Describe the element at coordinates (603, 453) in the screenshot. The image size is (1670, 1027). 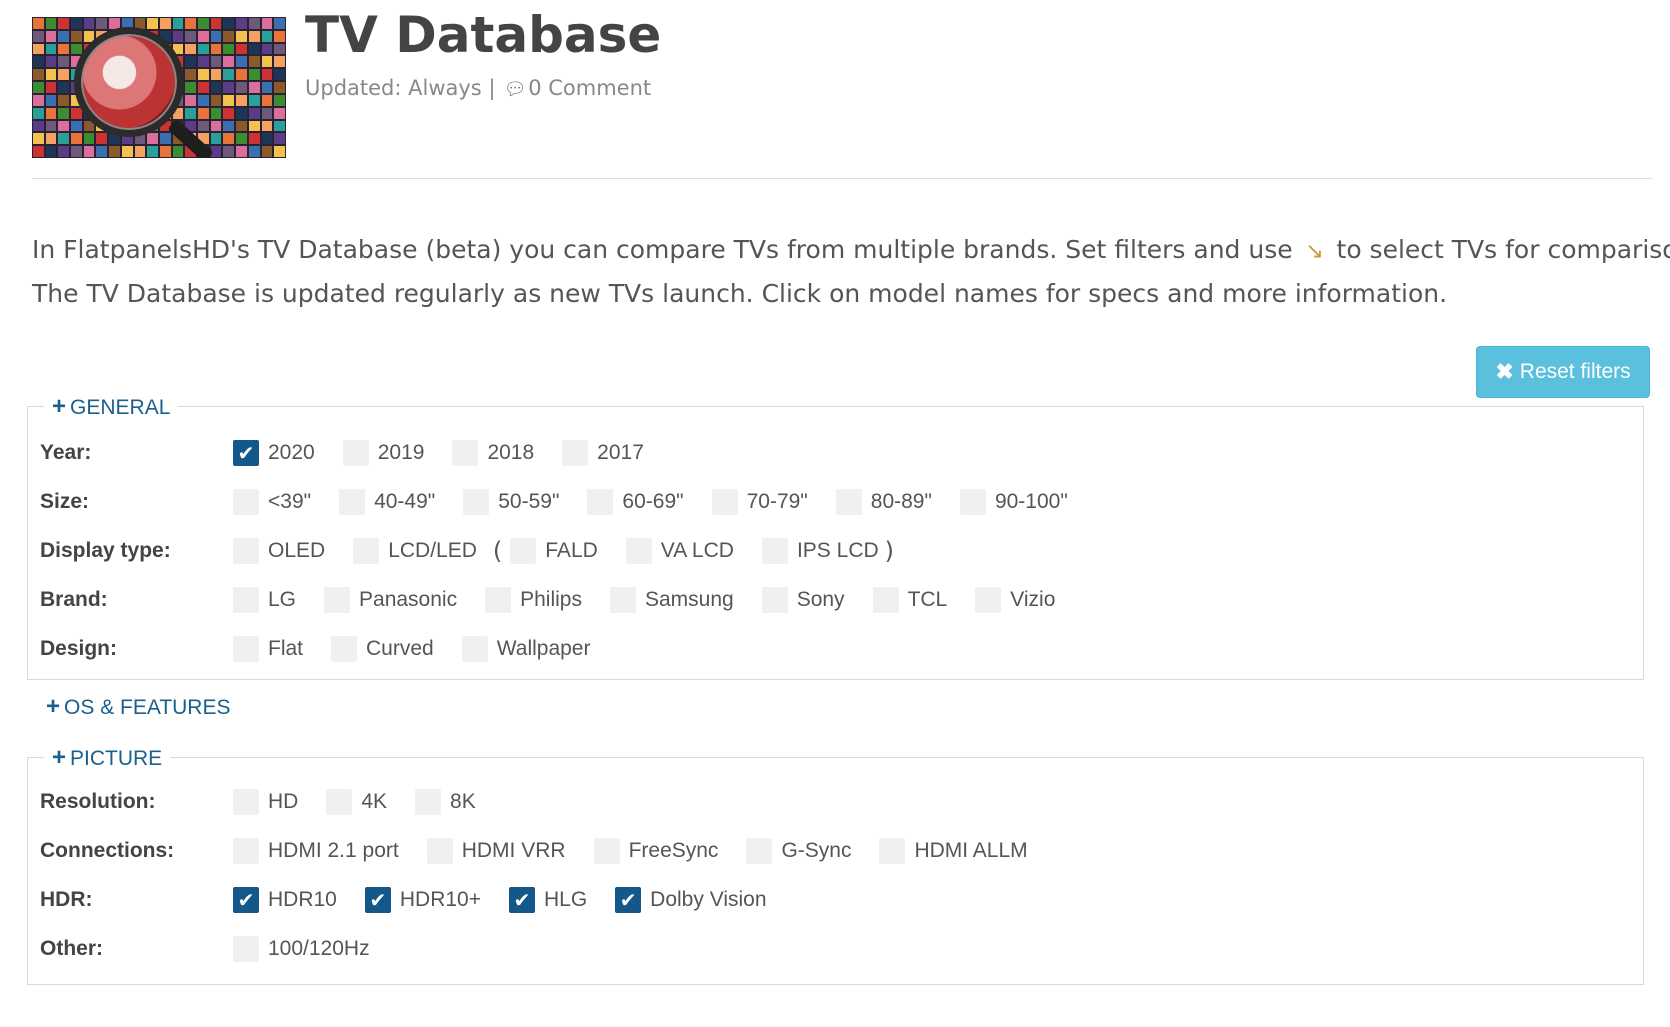
I see `filter-option-2017: 2017` at that location.